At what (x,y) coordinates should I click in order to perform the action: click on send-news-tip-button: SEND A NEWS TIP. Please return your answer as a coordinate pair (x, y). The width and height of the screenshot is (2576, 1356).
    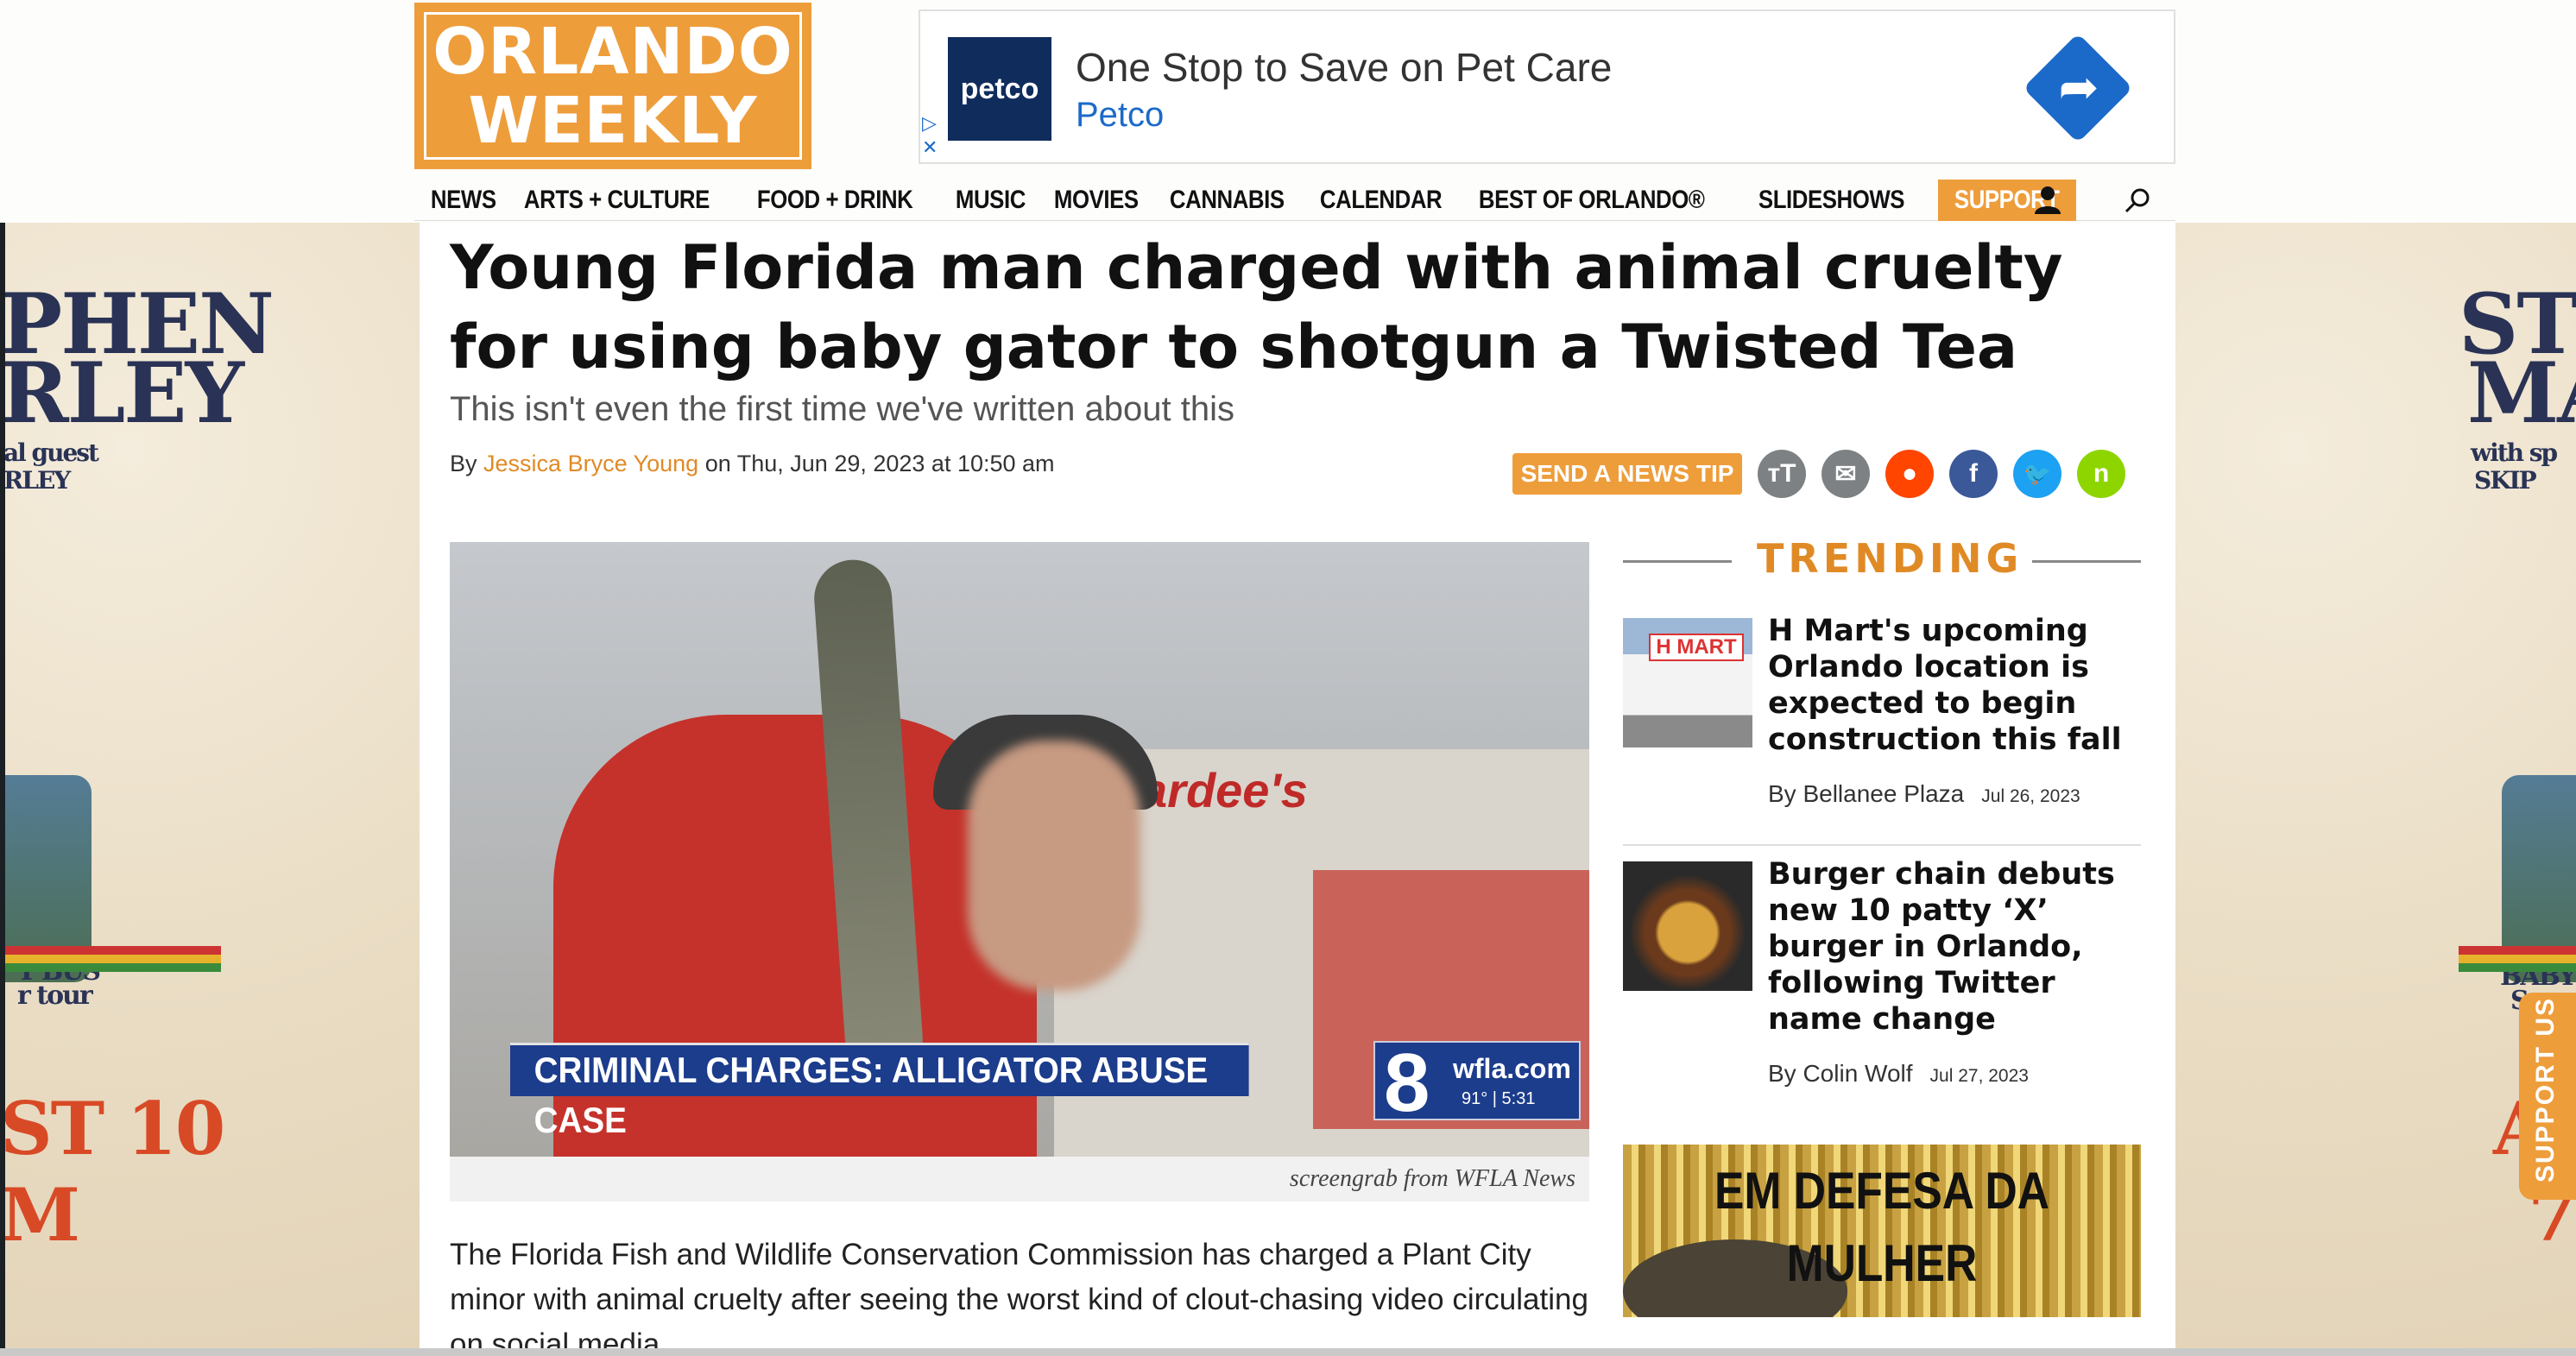
    Looking at the image, I should click on (1627, 474).